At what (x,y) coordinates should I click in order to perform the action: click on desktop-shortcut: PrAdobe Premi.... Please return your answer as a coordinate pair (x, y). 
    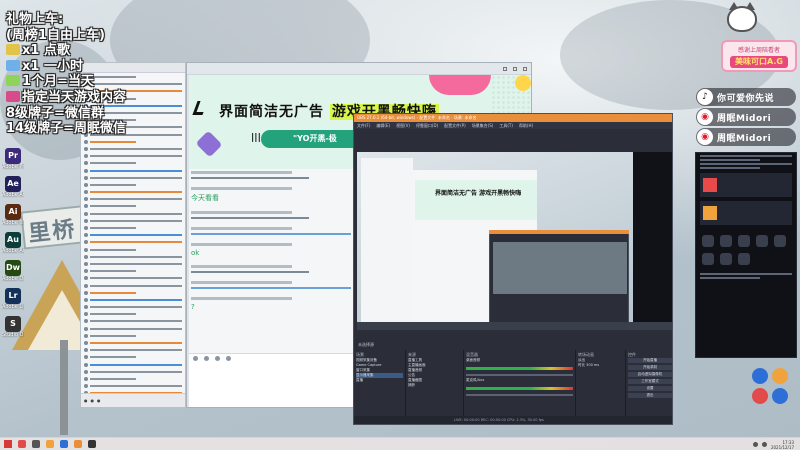
    Looking at the image, I should click on (13, 159).